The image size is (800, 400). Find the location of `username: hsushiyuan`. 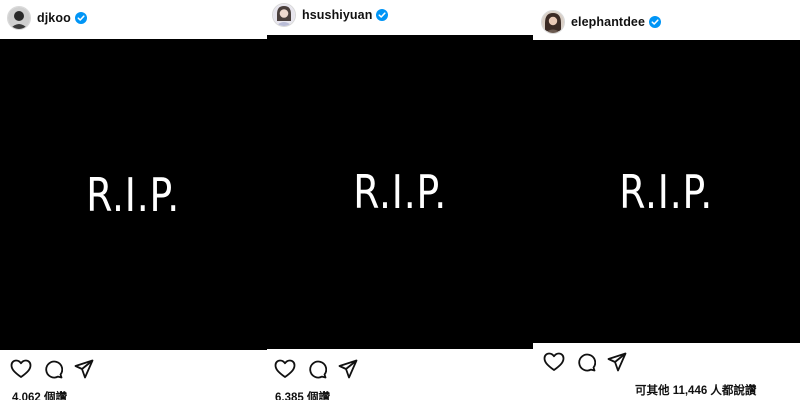

username: hsushiyuan is located at coordinates (337, 15).